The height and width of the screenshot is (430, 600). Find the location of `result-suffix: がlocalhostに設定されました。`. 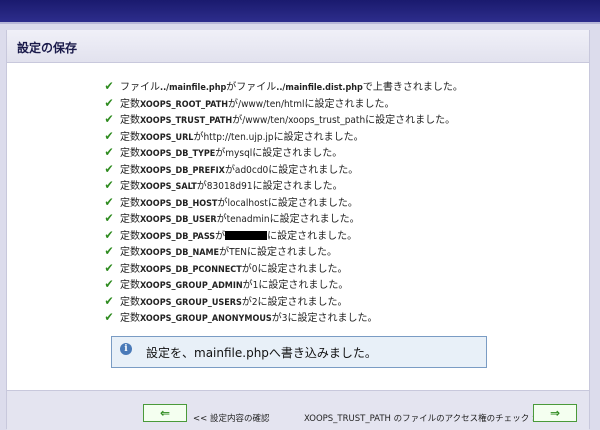

result-suffix: がlocalhostに設定されました。 is located at coordinates (287, 203).